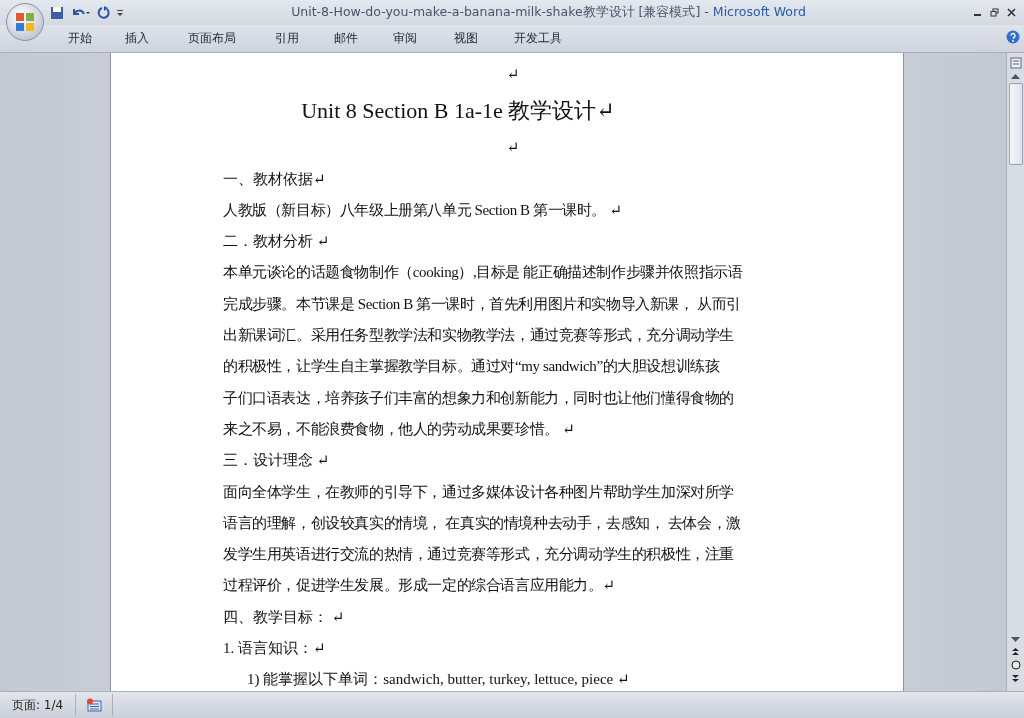 Image resolution: width=1024 pixels, height=718 pixels. I want to click on section-heading: 三．设计理念 ↵, so click(277, 461).